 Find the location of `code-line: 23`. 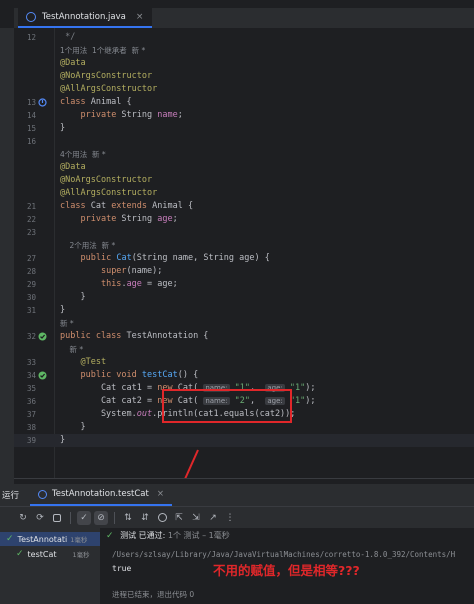

code-line: 23 is located at coordinates (244, 232).